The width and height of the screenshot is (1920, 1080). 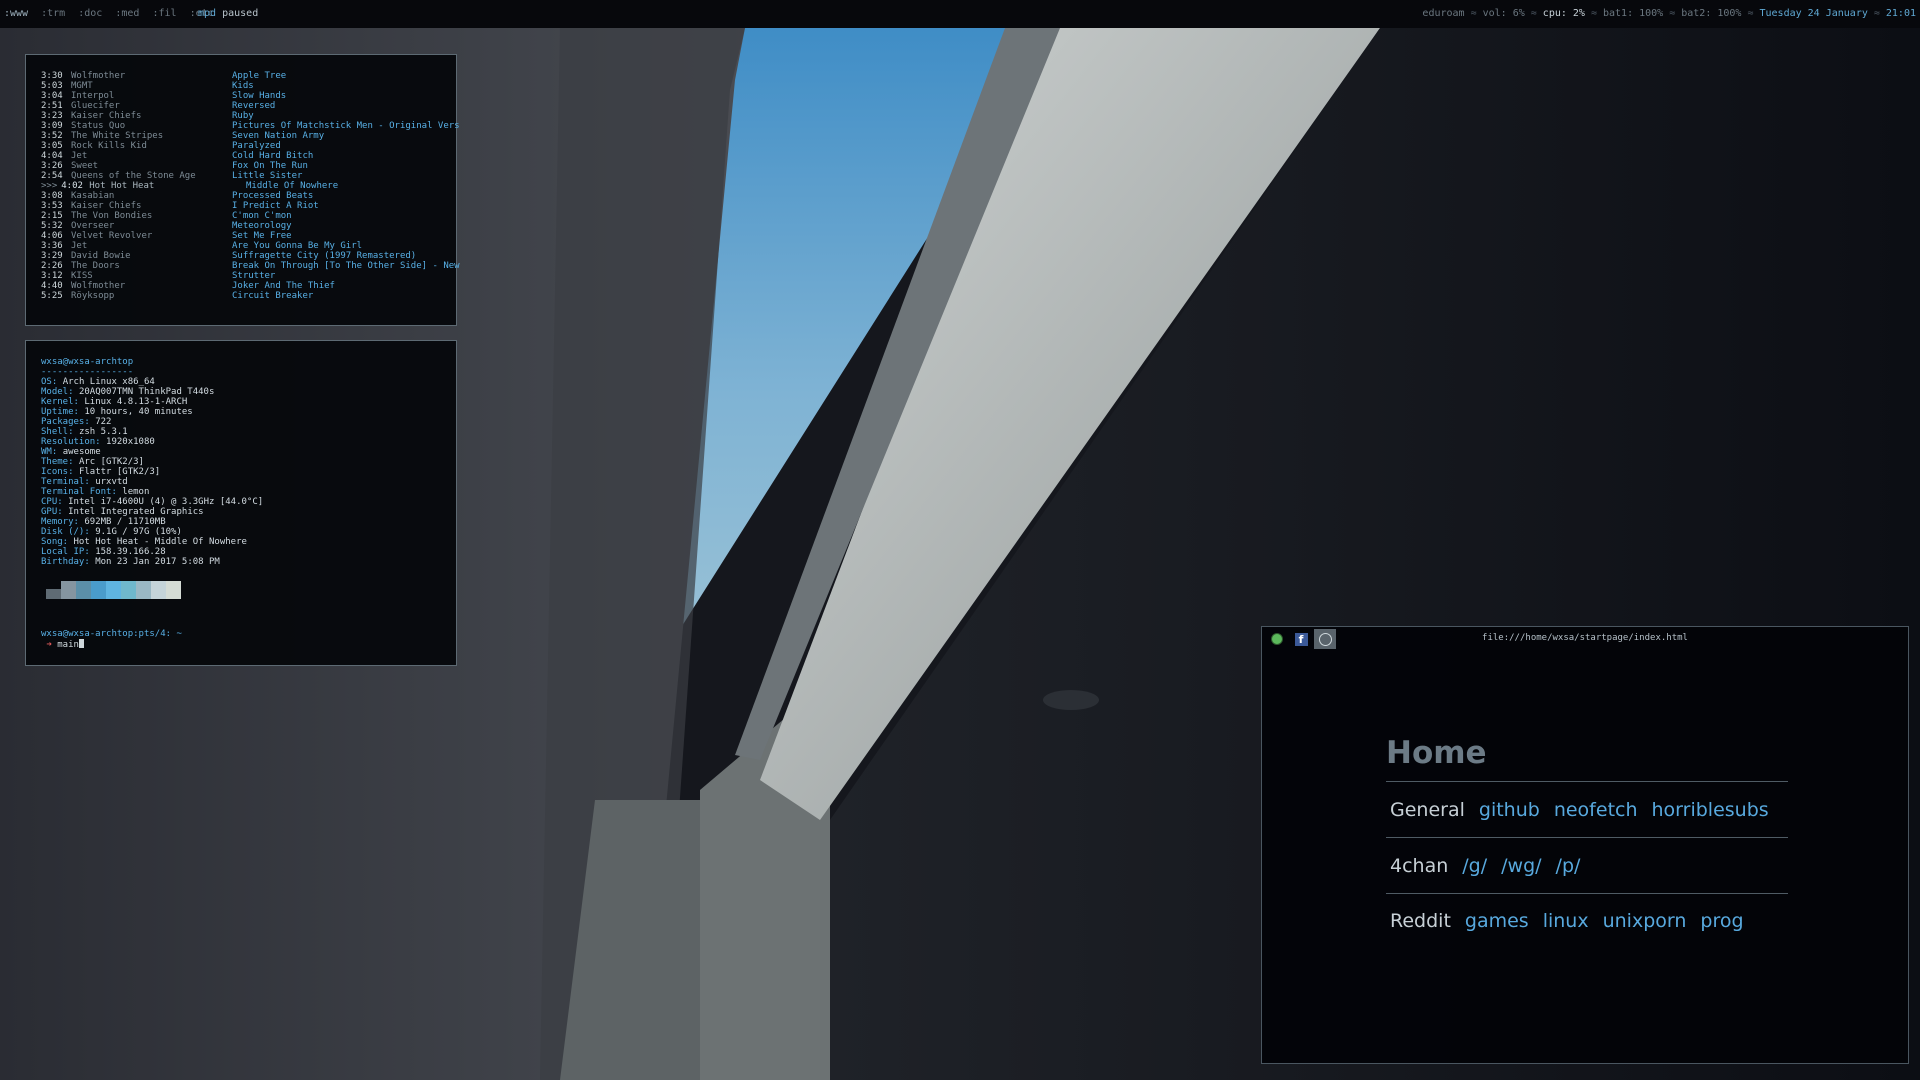 What do you see at coordinates (248, 472) in the screenshot?
I see `neofetch-info-line: Icons: Flattr [GTK2/3]` at bounding box center [248, 472].